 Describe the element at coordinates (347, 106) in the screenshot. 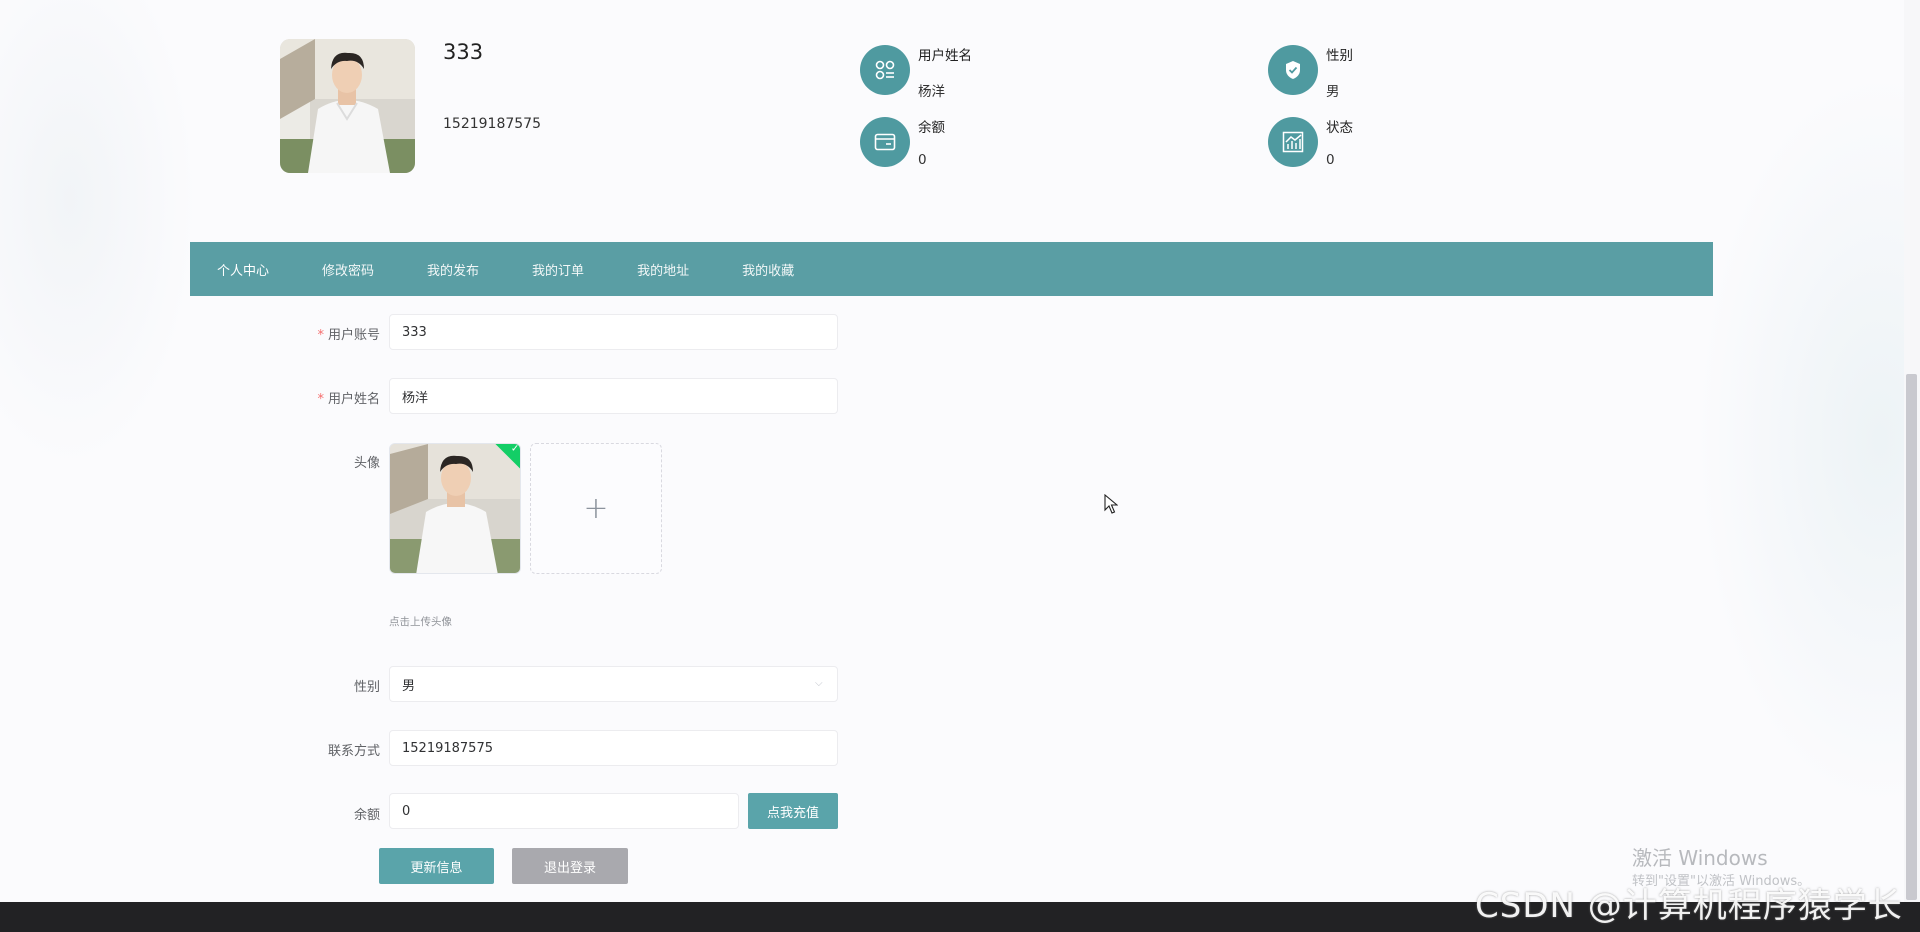

I see `profile-avatar` at that location.